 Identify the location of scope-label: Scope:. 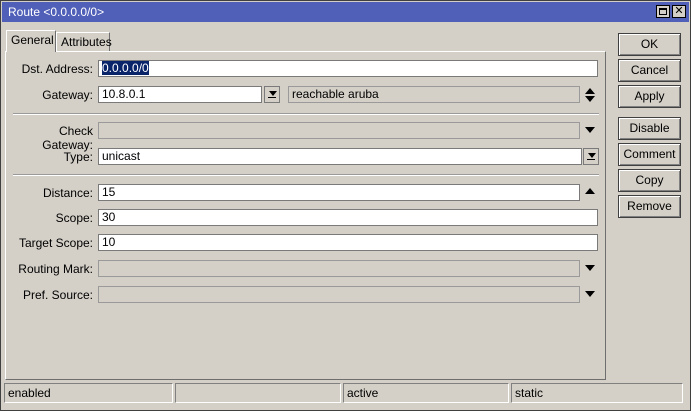
(74, 218).